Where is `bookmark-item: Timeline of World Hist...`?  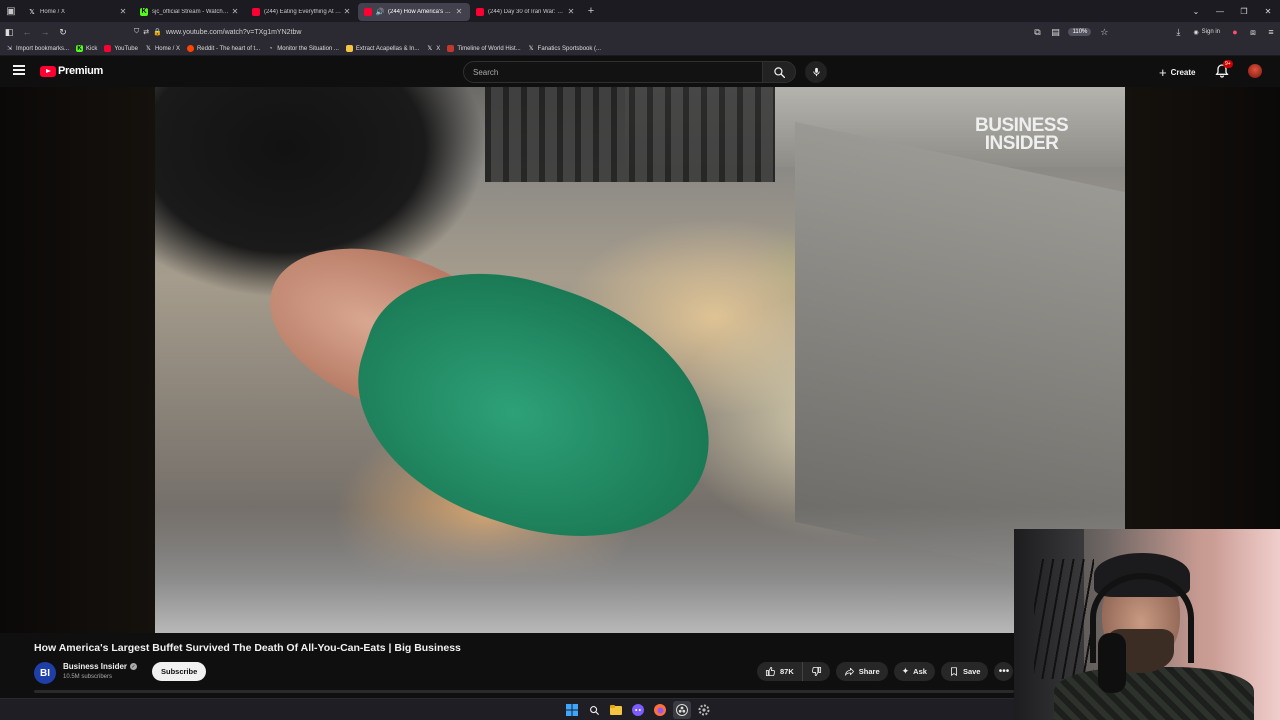
bookmark-item: Timeline of World Hist... is located at coordinates (484, 48).